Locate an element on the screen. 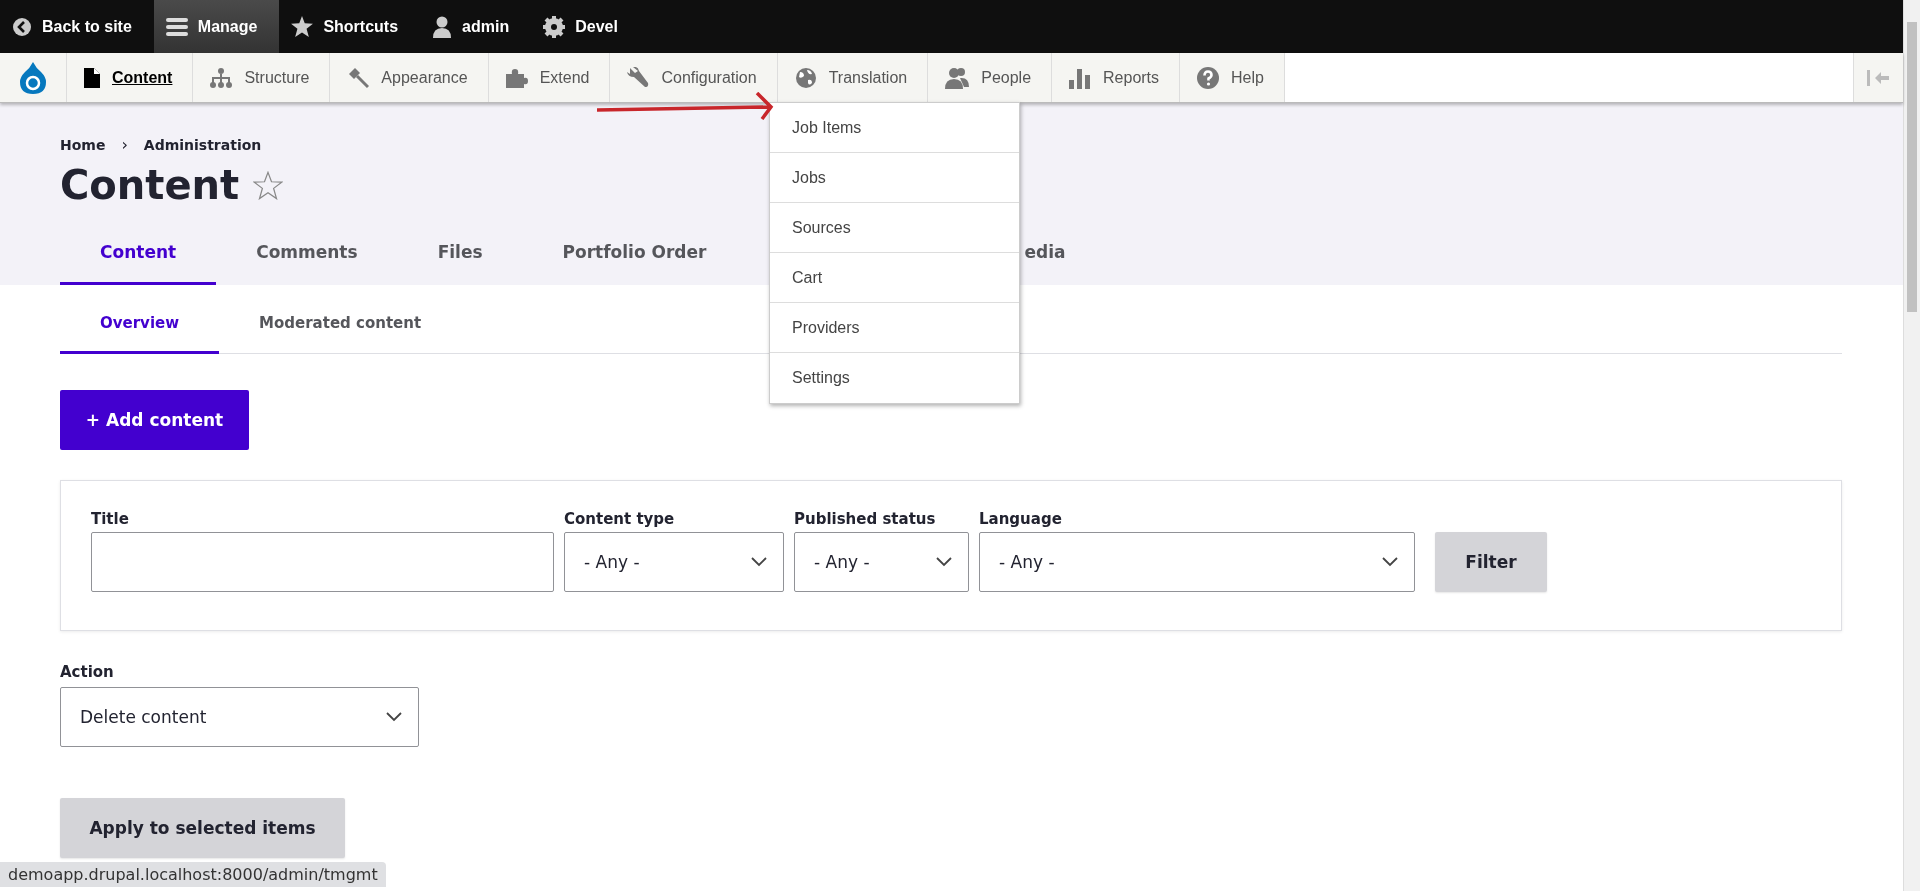  gear-icon is located at coordinates (554, 26).